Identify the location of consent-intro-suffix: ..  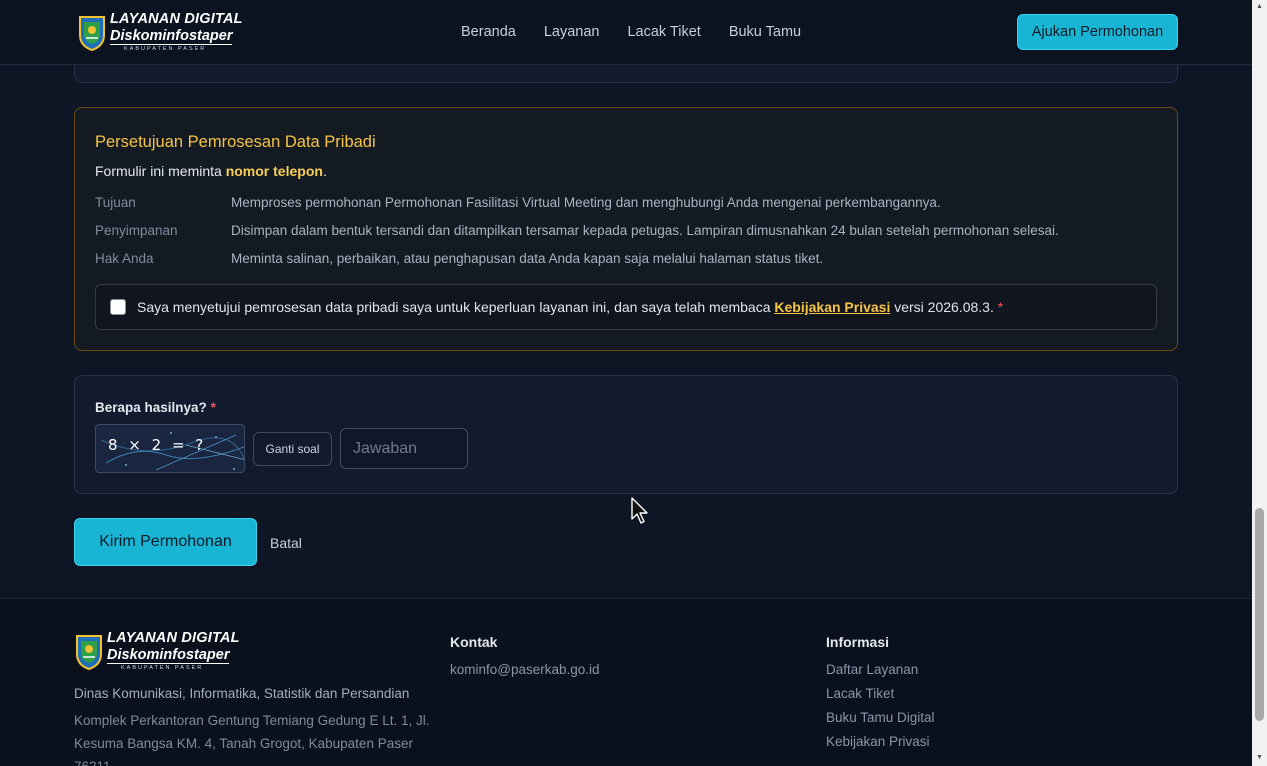
(324, 171).